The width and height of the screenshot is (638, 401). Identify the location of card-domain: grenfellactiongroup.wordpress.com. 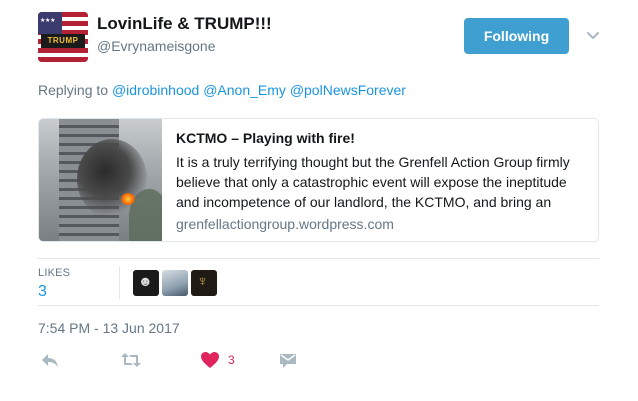
(285, 224).